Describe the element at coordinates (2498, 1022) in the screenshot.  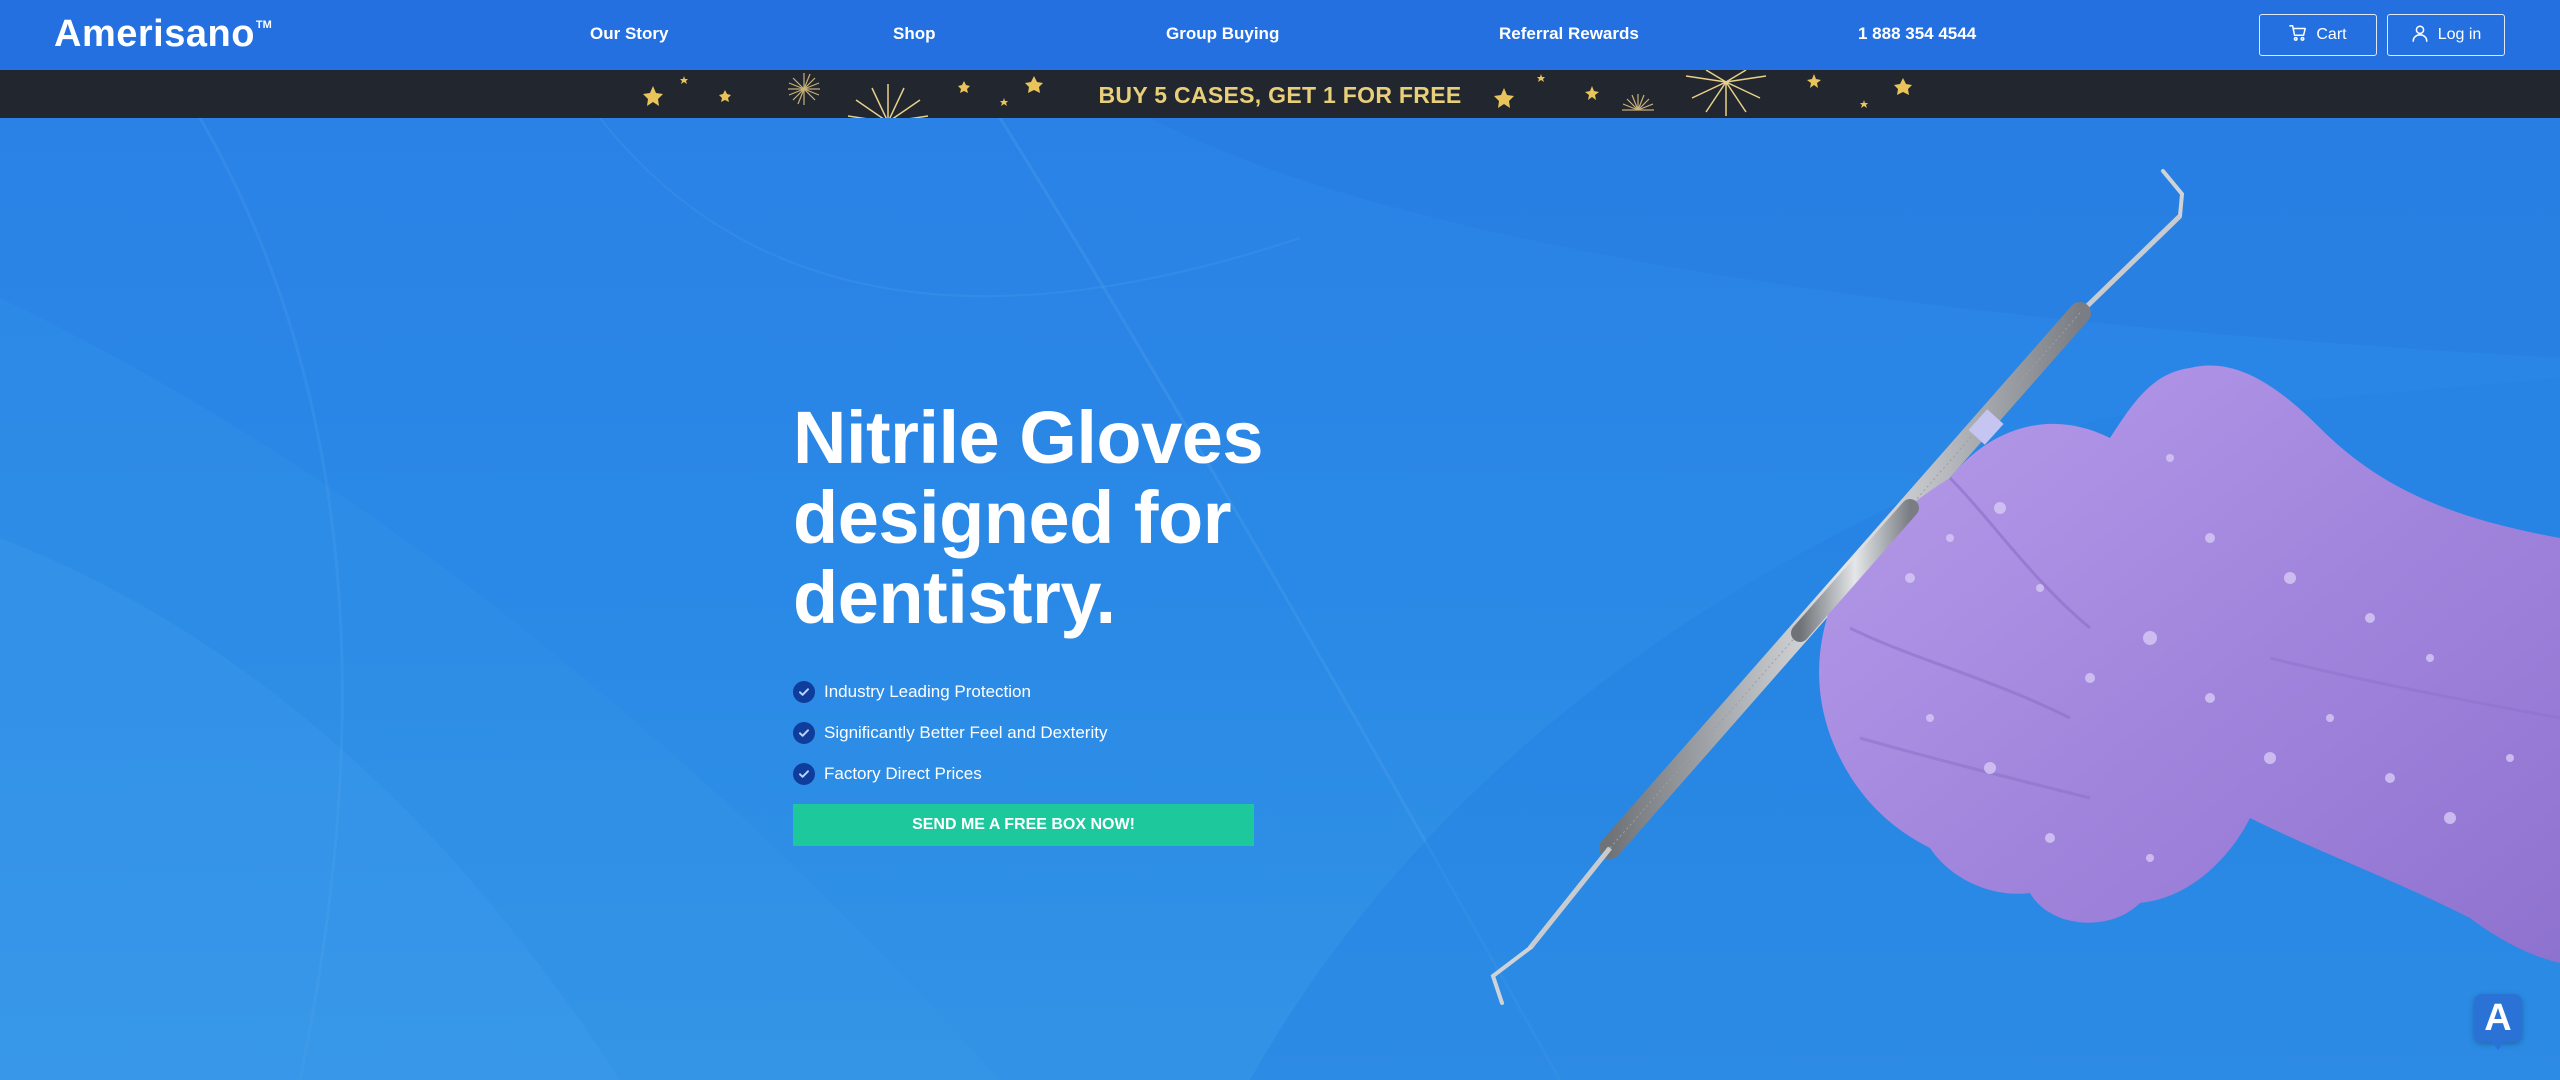
I see `chat-widget-button: A` at that location.